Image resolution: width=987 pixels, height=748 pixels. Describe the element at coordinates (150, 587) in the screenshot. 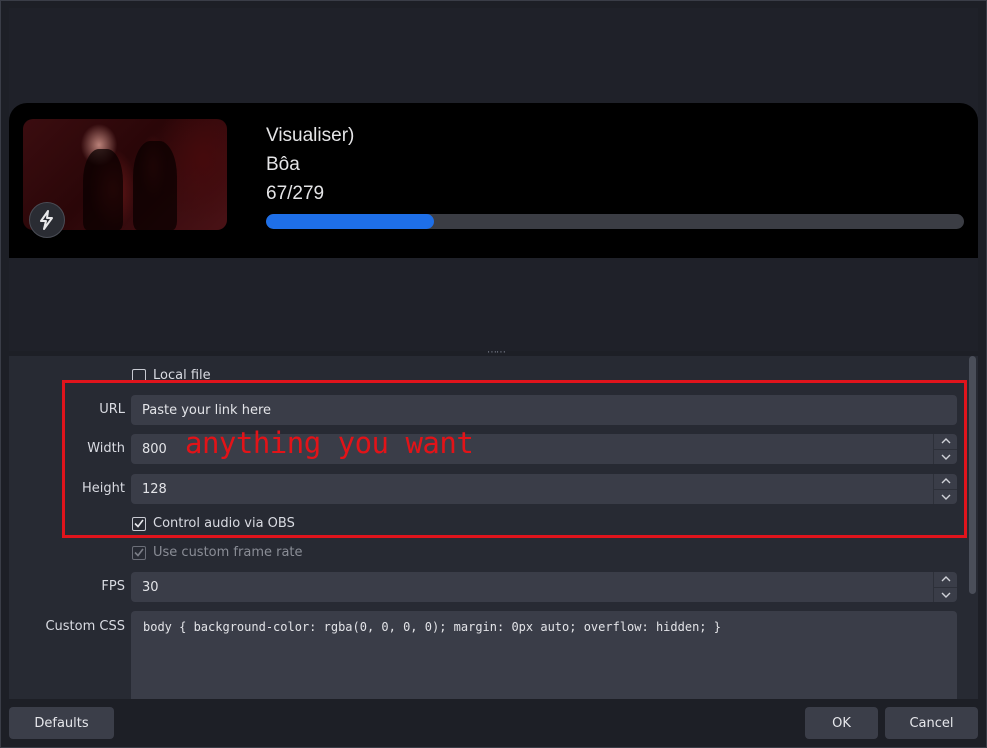

I see `fps-value: 30` at that location.